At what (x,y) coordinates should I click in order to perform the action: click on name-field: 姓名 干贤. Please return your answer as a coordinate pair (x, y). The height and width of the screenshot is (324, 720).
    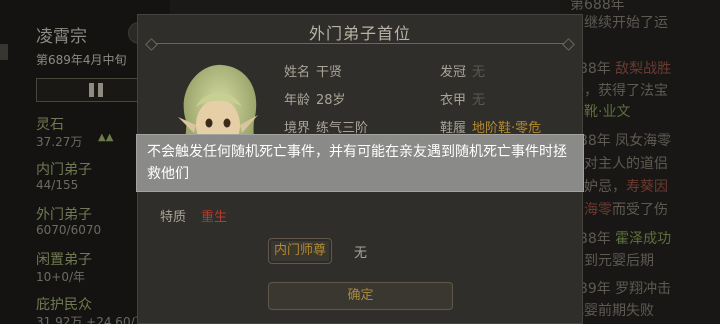
    Looking at the image, I should click on (313, 72).